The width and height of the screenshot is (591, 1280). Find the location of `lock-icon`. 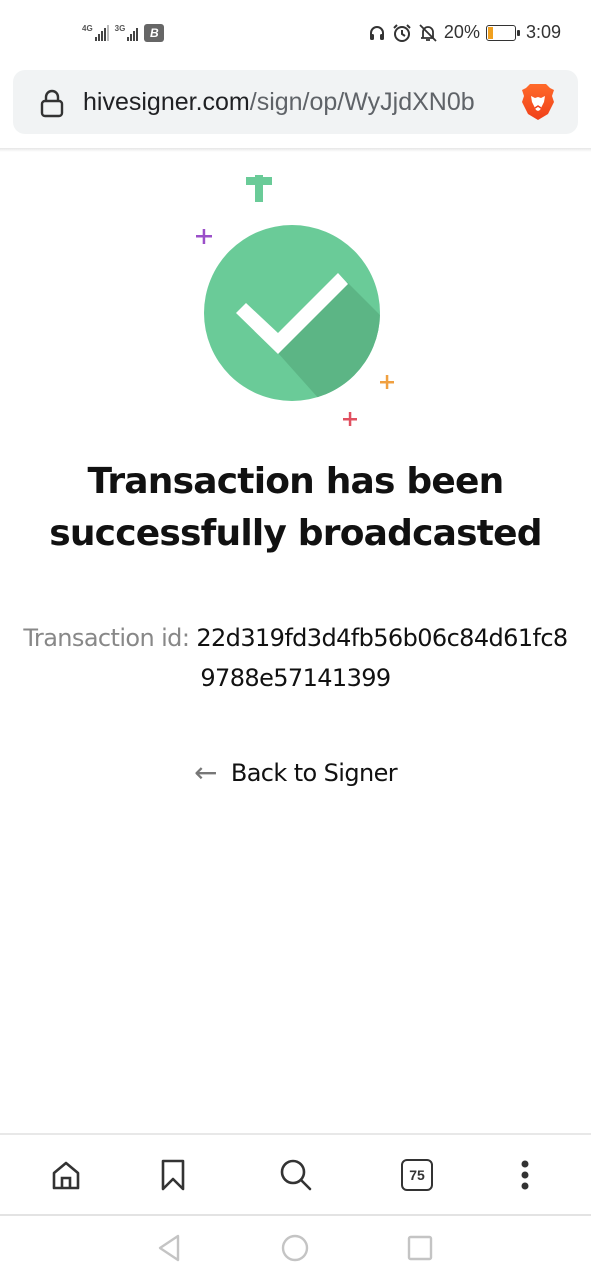

lock-icon is located at coordinates (52, 103).